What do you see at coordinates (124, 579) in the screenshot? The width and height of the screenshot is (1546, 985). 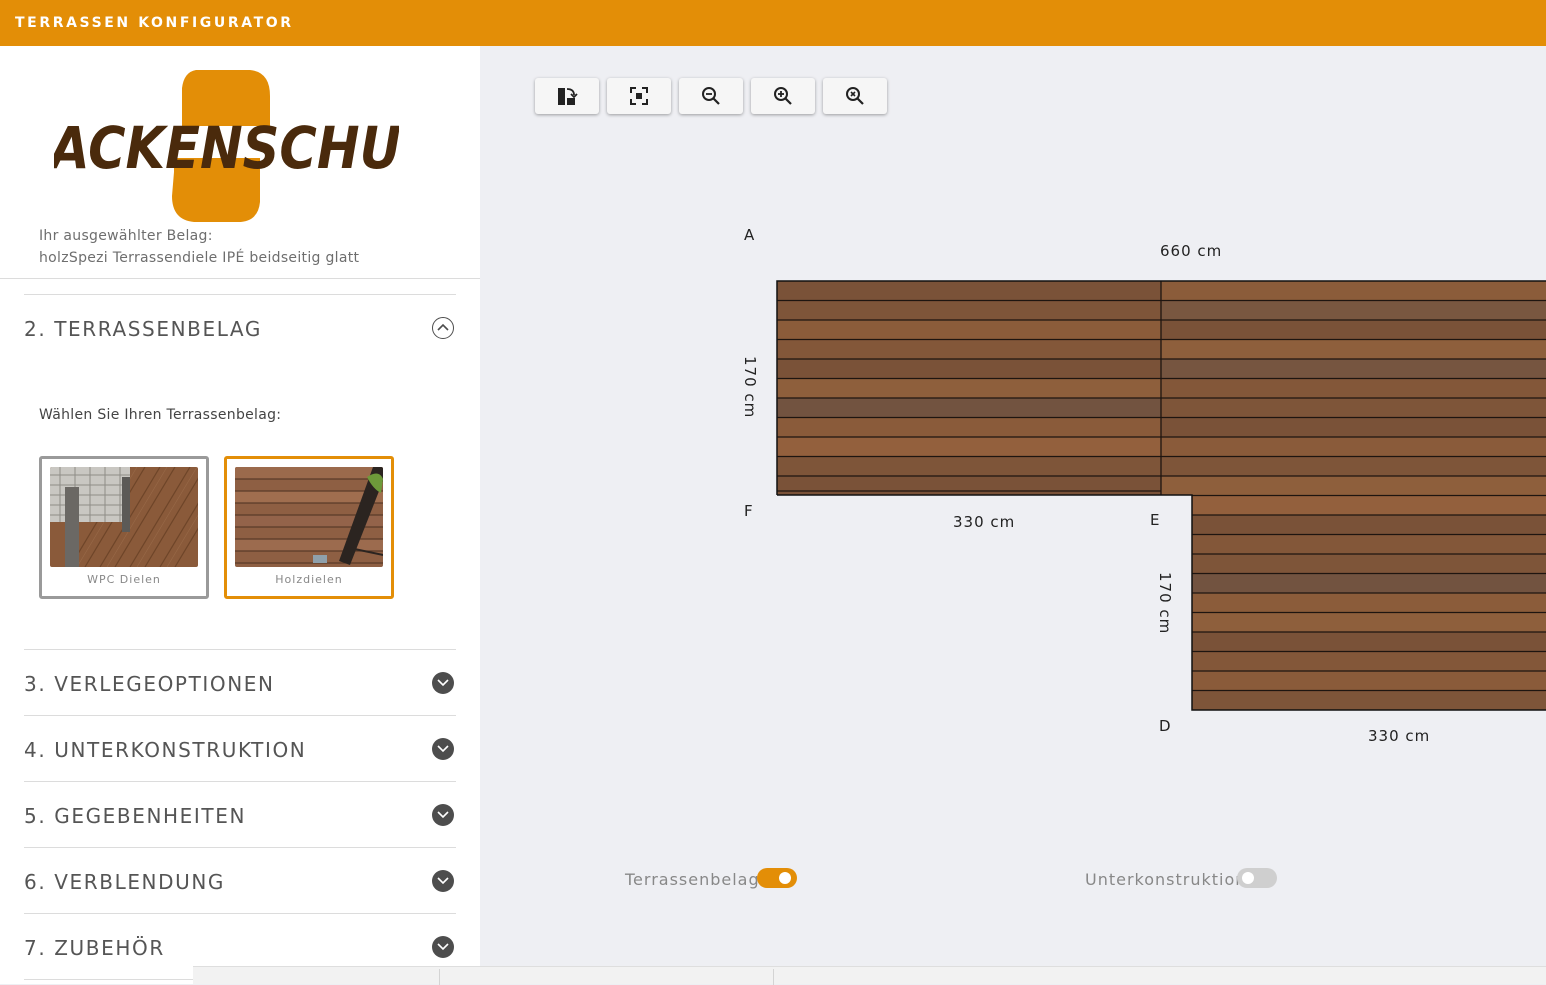 I see `option-label: WPC Dielen` at bounding box center [124, 579].